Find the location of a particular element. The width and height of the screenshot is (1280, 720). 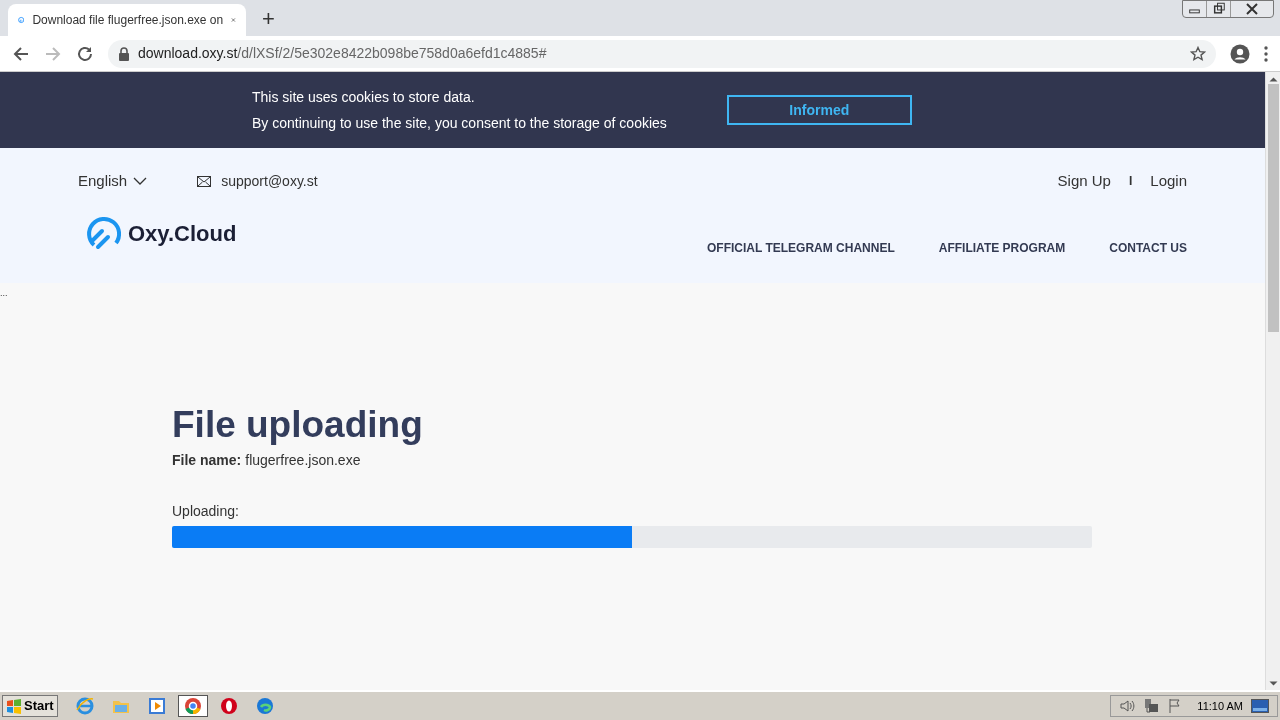

url-path: /d/lXSf/2/5e302e8422b098be758d0a6efd1c4885# is located at coordinates (392, 53).